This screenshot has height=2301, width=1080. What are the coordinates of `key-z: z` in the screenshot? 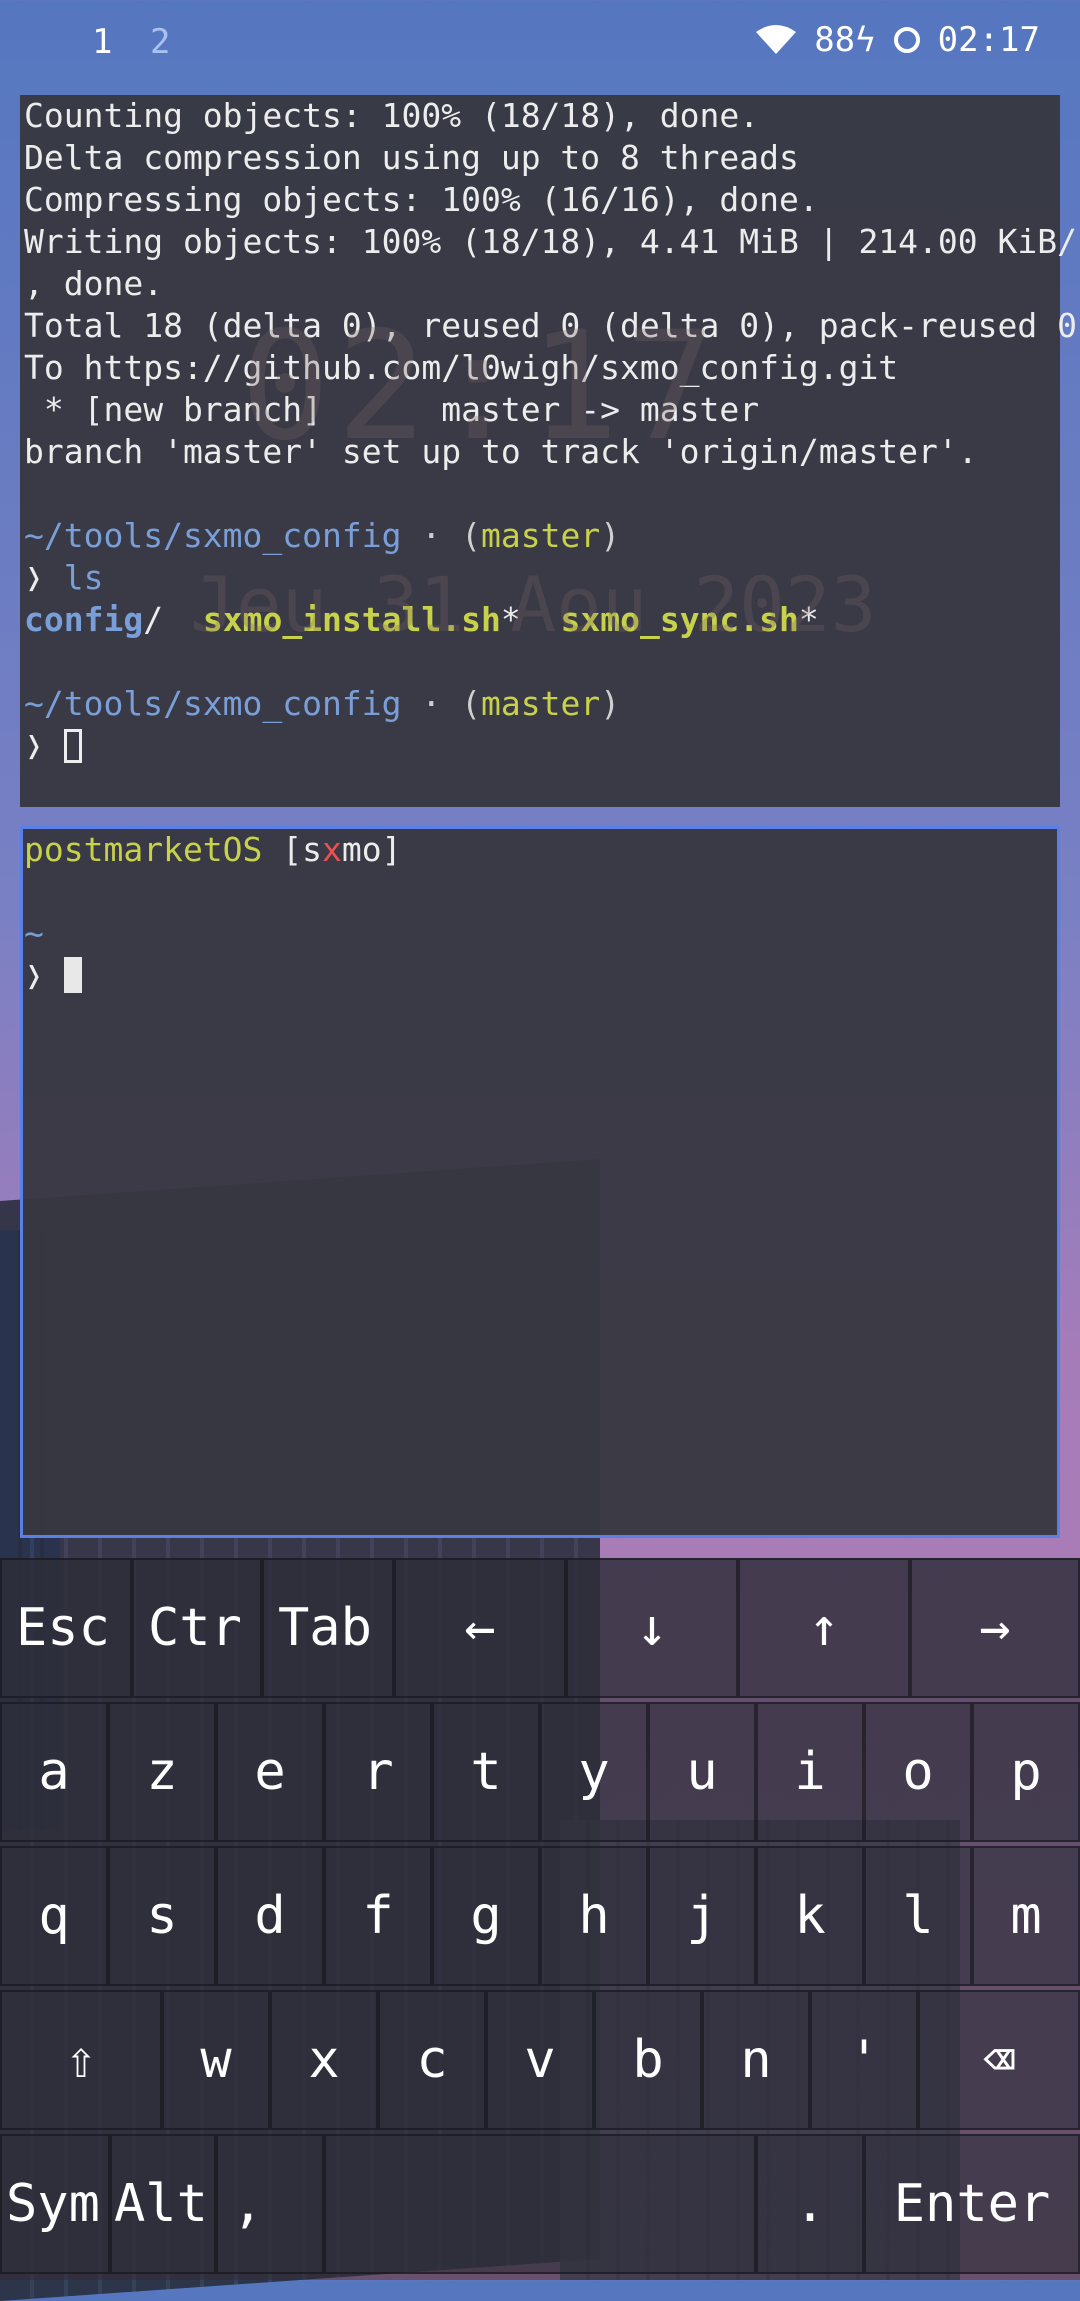 It's located at (162, 1772).